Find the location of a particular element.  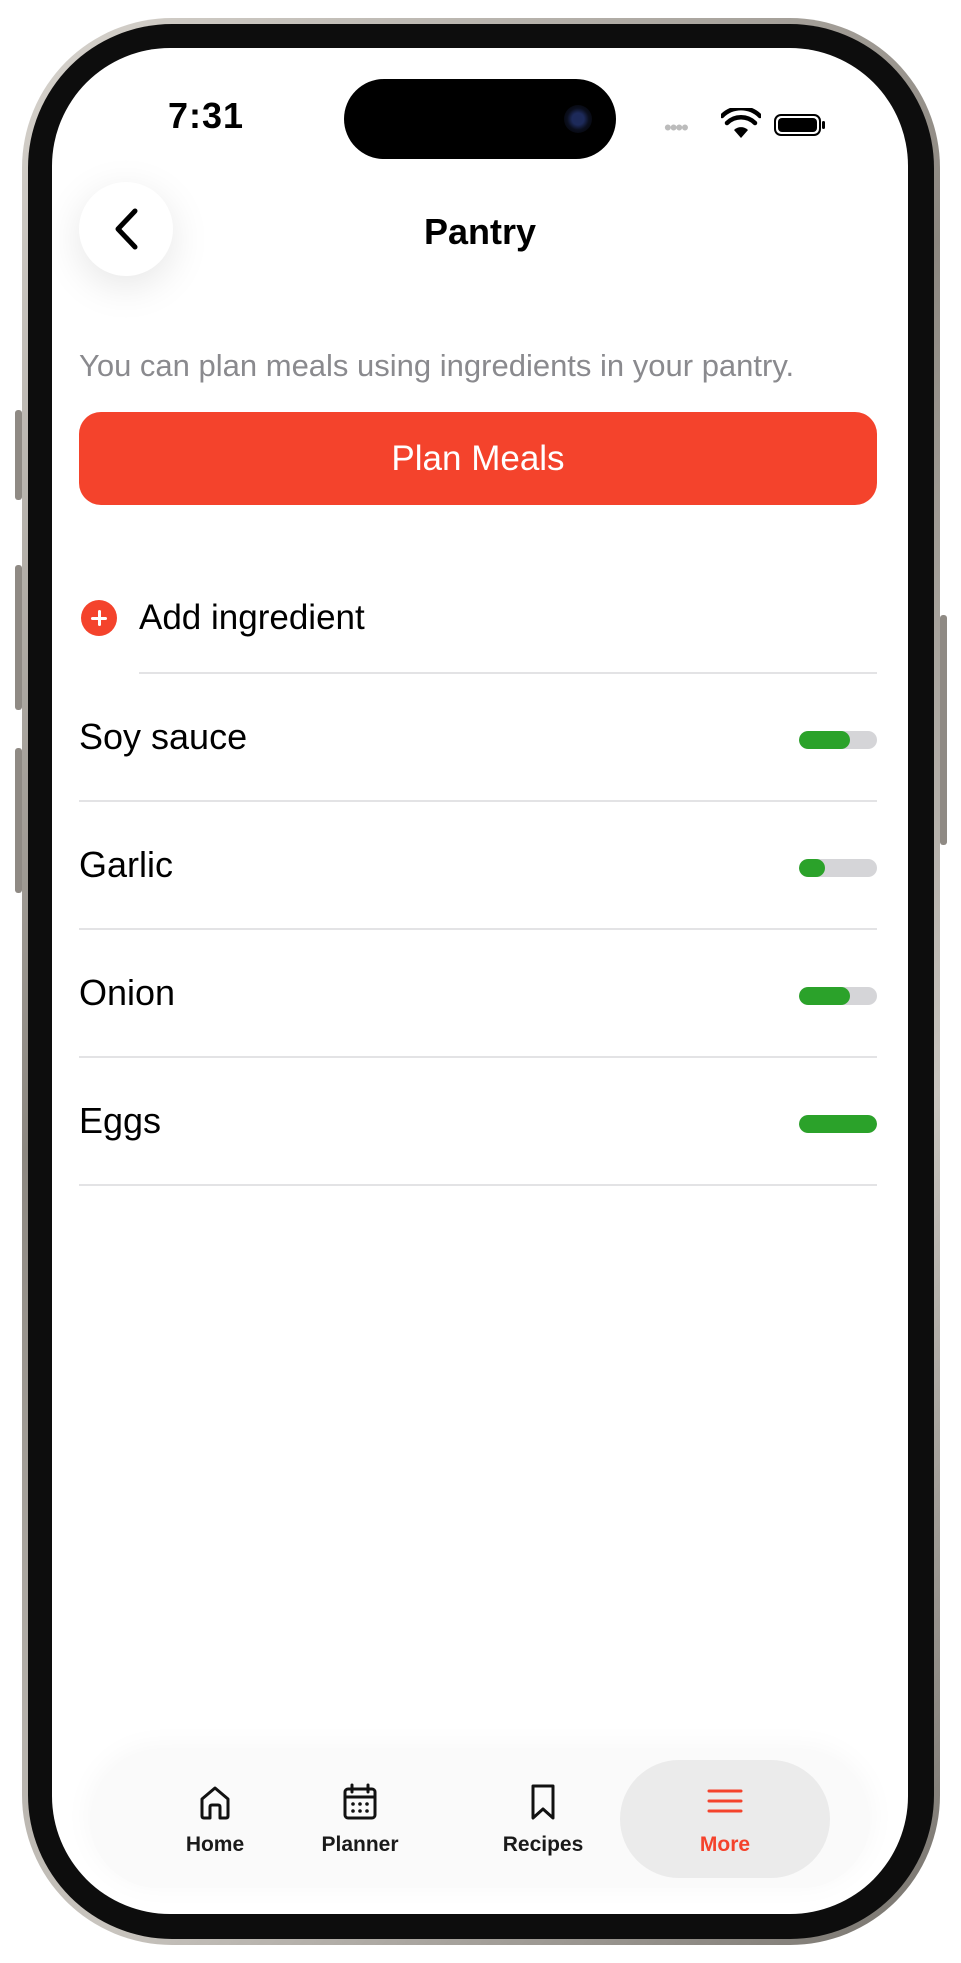

calendar-icon is located at coordinates (360, 1801).